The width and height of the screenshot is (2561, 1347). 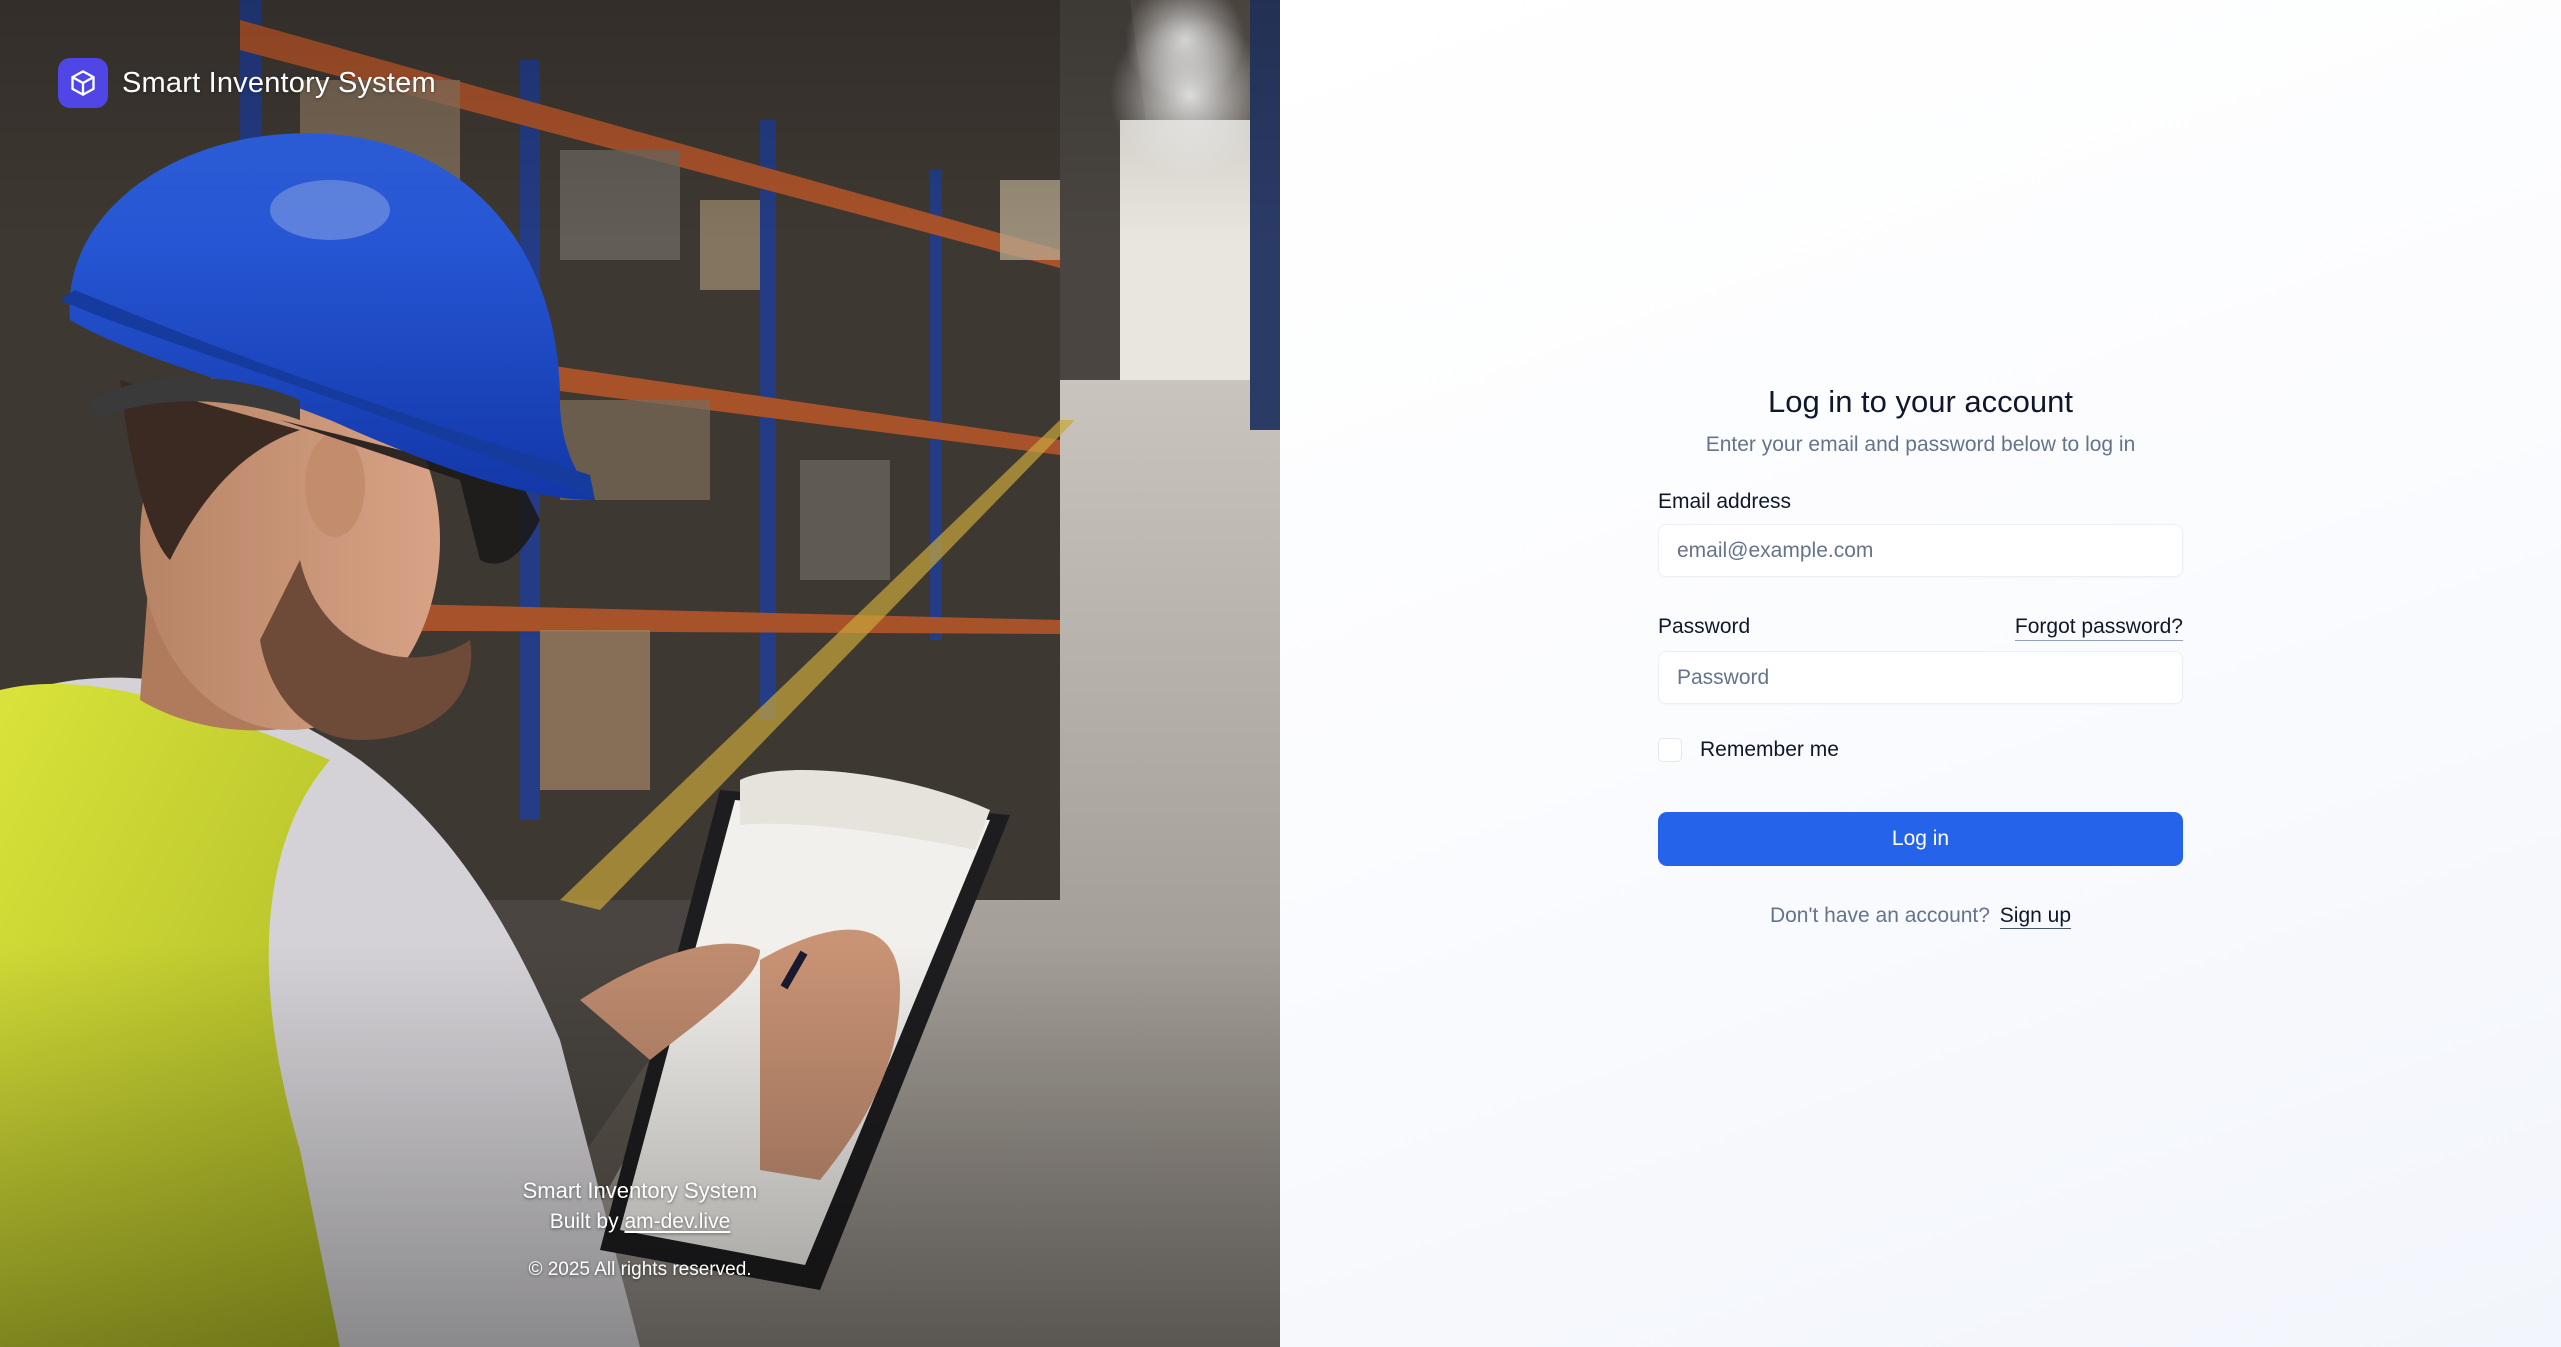 What do you see at coordinates (279, 82) in the screenshot?
I see `brand-name: Smart Inventory System` at bounding box center [279, 82].